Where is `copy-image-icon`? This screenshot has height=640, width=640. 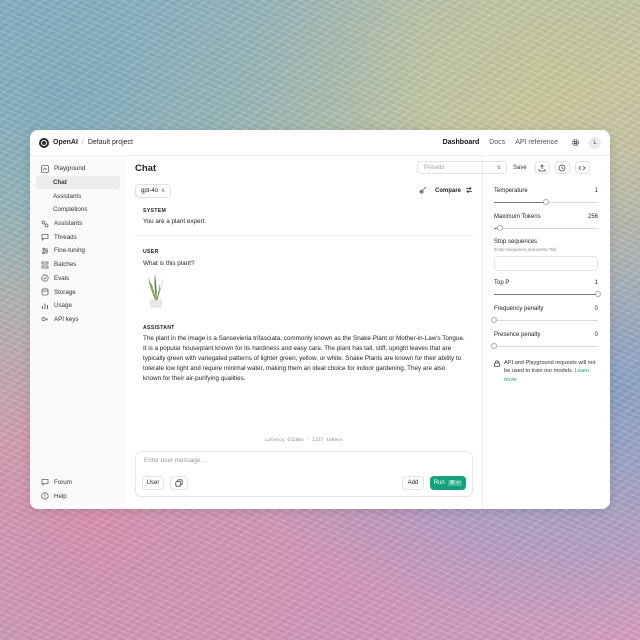 copy-image-icon is located at coordinates (179, 483).